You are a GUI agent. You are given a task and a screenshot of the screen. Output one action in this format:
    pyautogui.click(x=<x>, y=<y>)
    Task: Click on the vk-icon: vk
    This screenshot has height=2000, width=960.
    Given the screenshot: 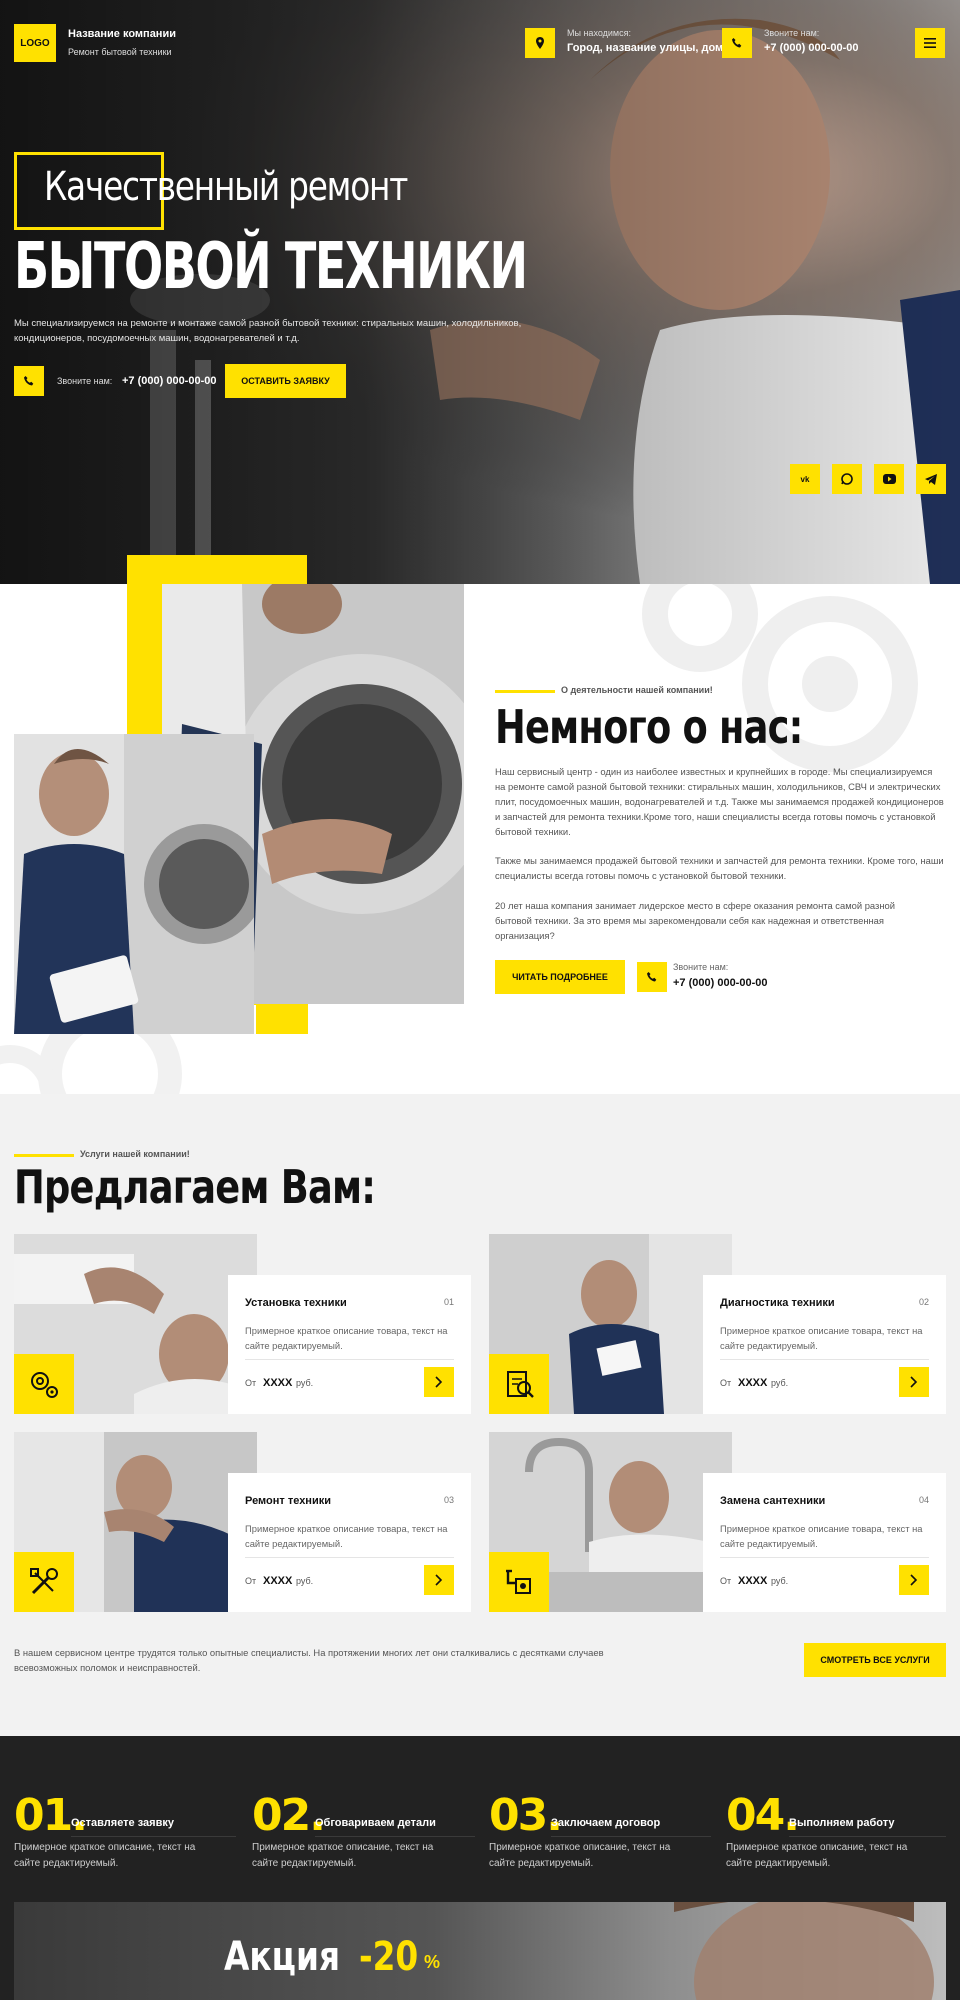 What is the action you would take?
    pyautogui.click(x=805, y=479)
    